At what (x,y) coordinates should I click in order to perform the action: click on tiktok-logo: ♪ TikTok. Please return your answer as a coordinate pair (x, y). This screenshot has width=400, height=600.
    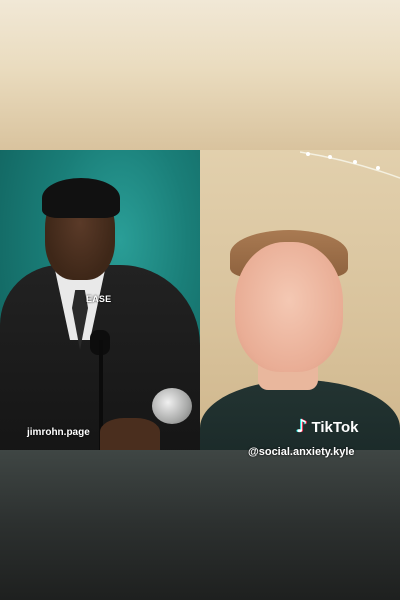
    Looking at the image, I should click on (327, 427).